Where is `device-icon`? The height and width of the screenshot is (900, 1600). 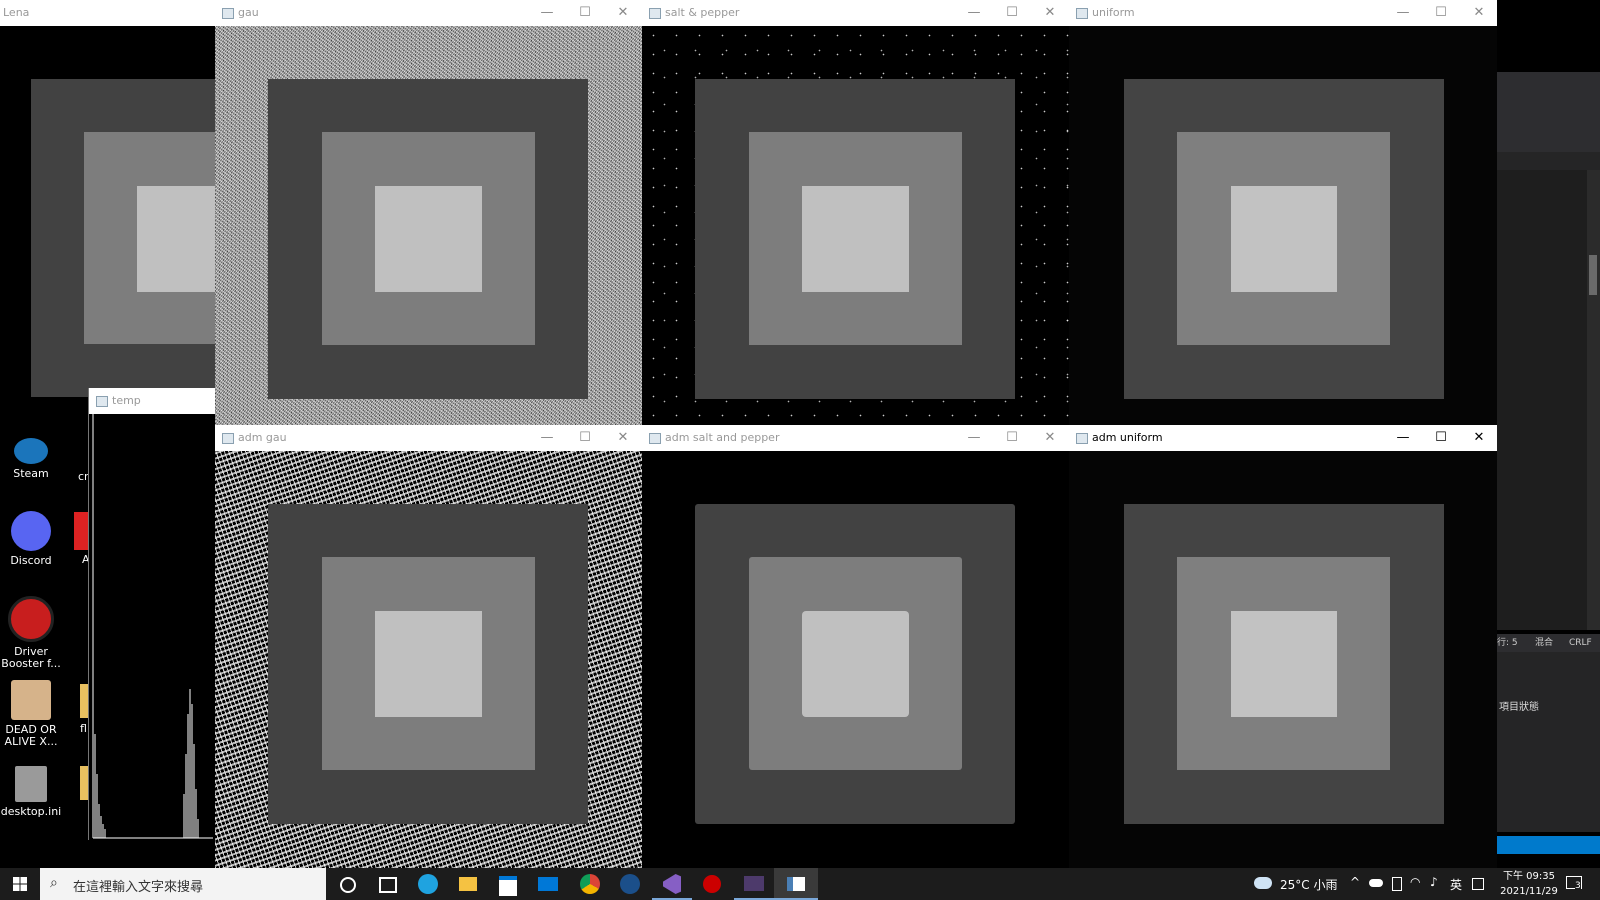 device-icon is located at coordinates (1397, 884).